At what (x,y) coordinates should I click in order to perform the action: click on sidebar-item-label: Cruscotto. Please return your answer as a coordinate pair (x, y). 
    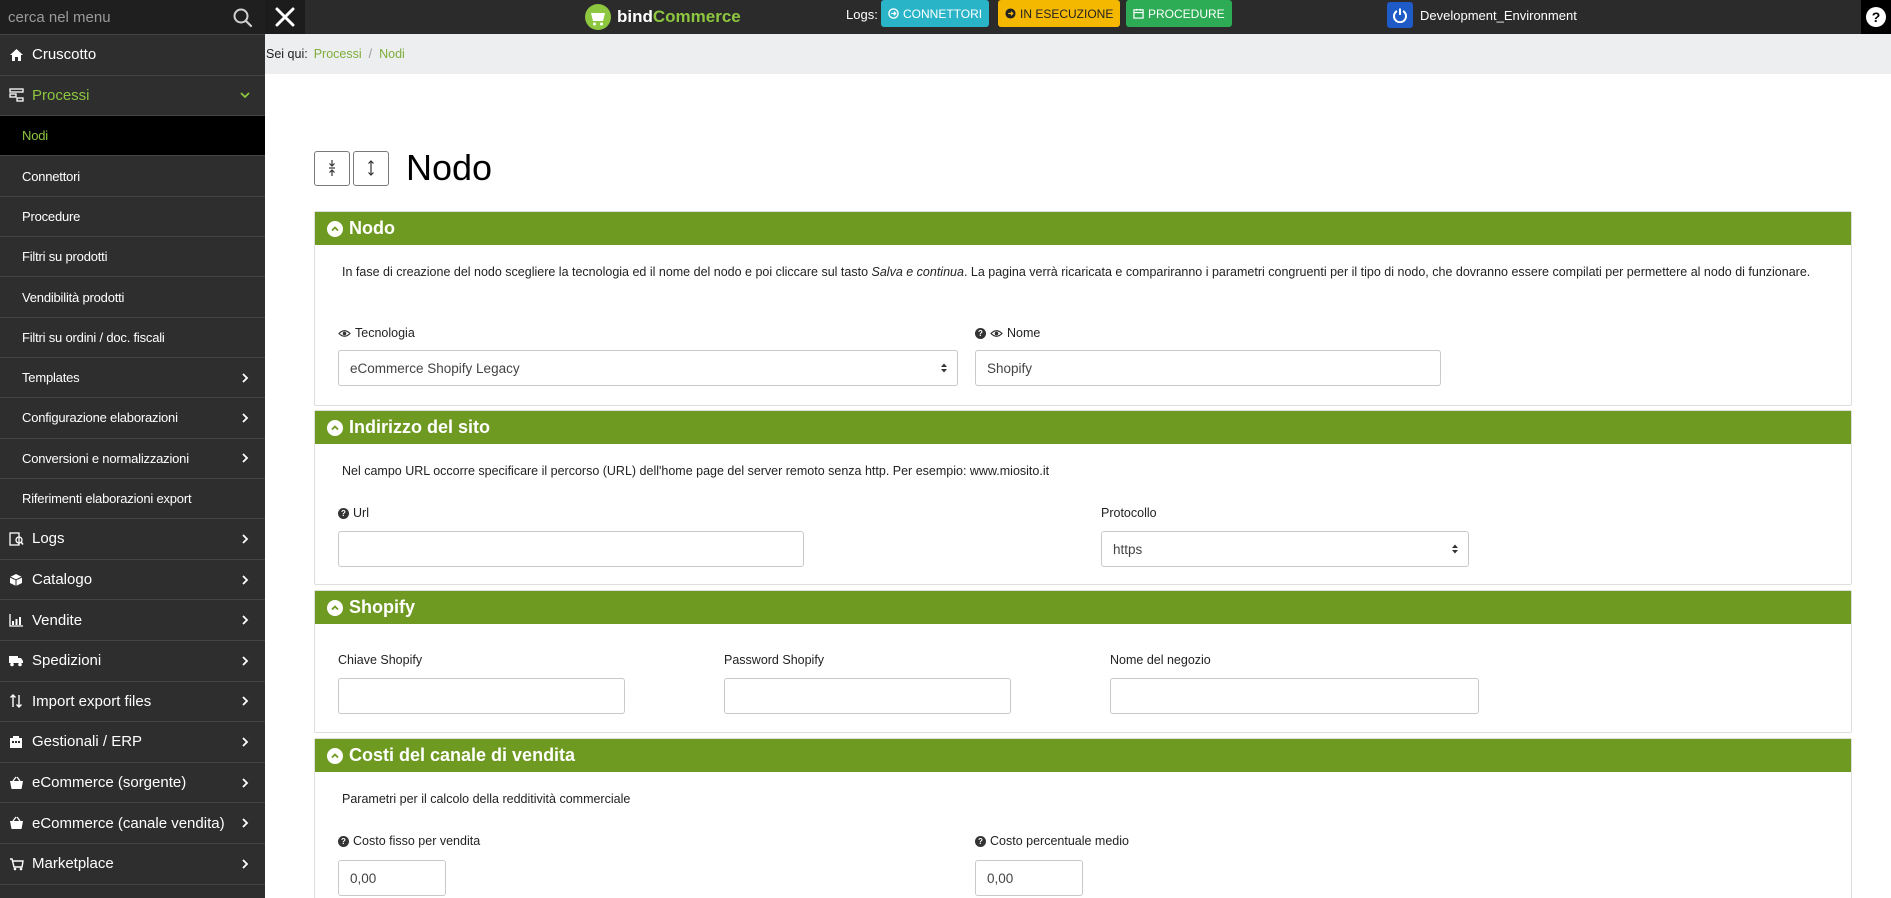
    Looking at the image, I should click on (64, 55).